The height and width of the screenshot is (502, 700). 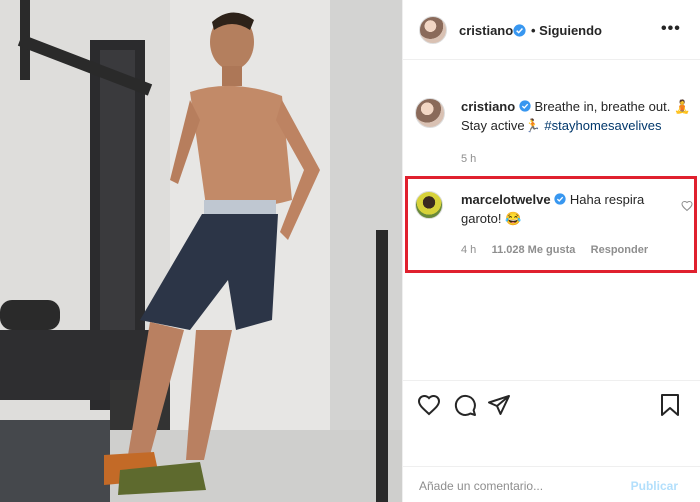 I want to click on action-bar, so click(x=551, y=402).